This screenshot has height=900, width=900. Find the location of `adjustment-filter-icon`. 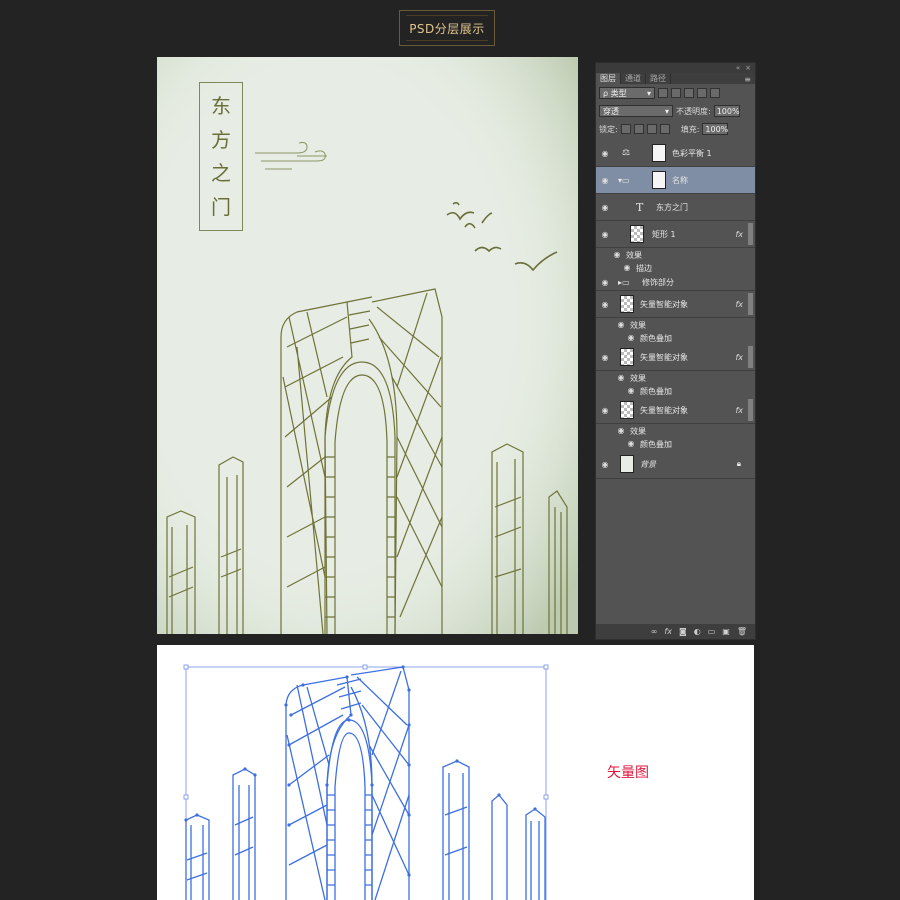

adjustment-filter-icon is located at coordinates (676, 93).